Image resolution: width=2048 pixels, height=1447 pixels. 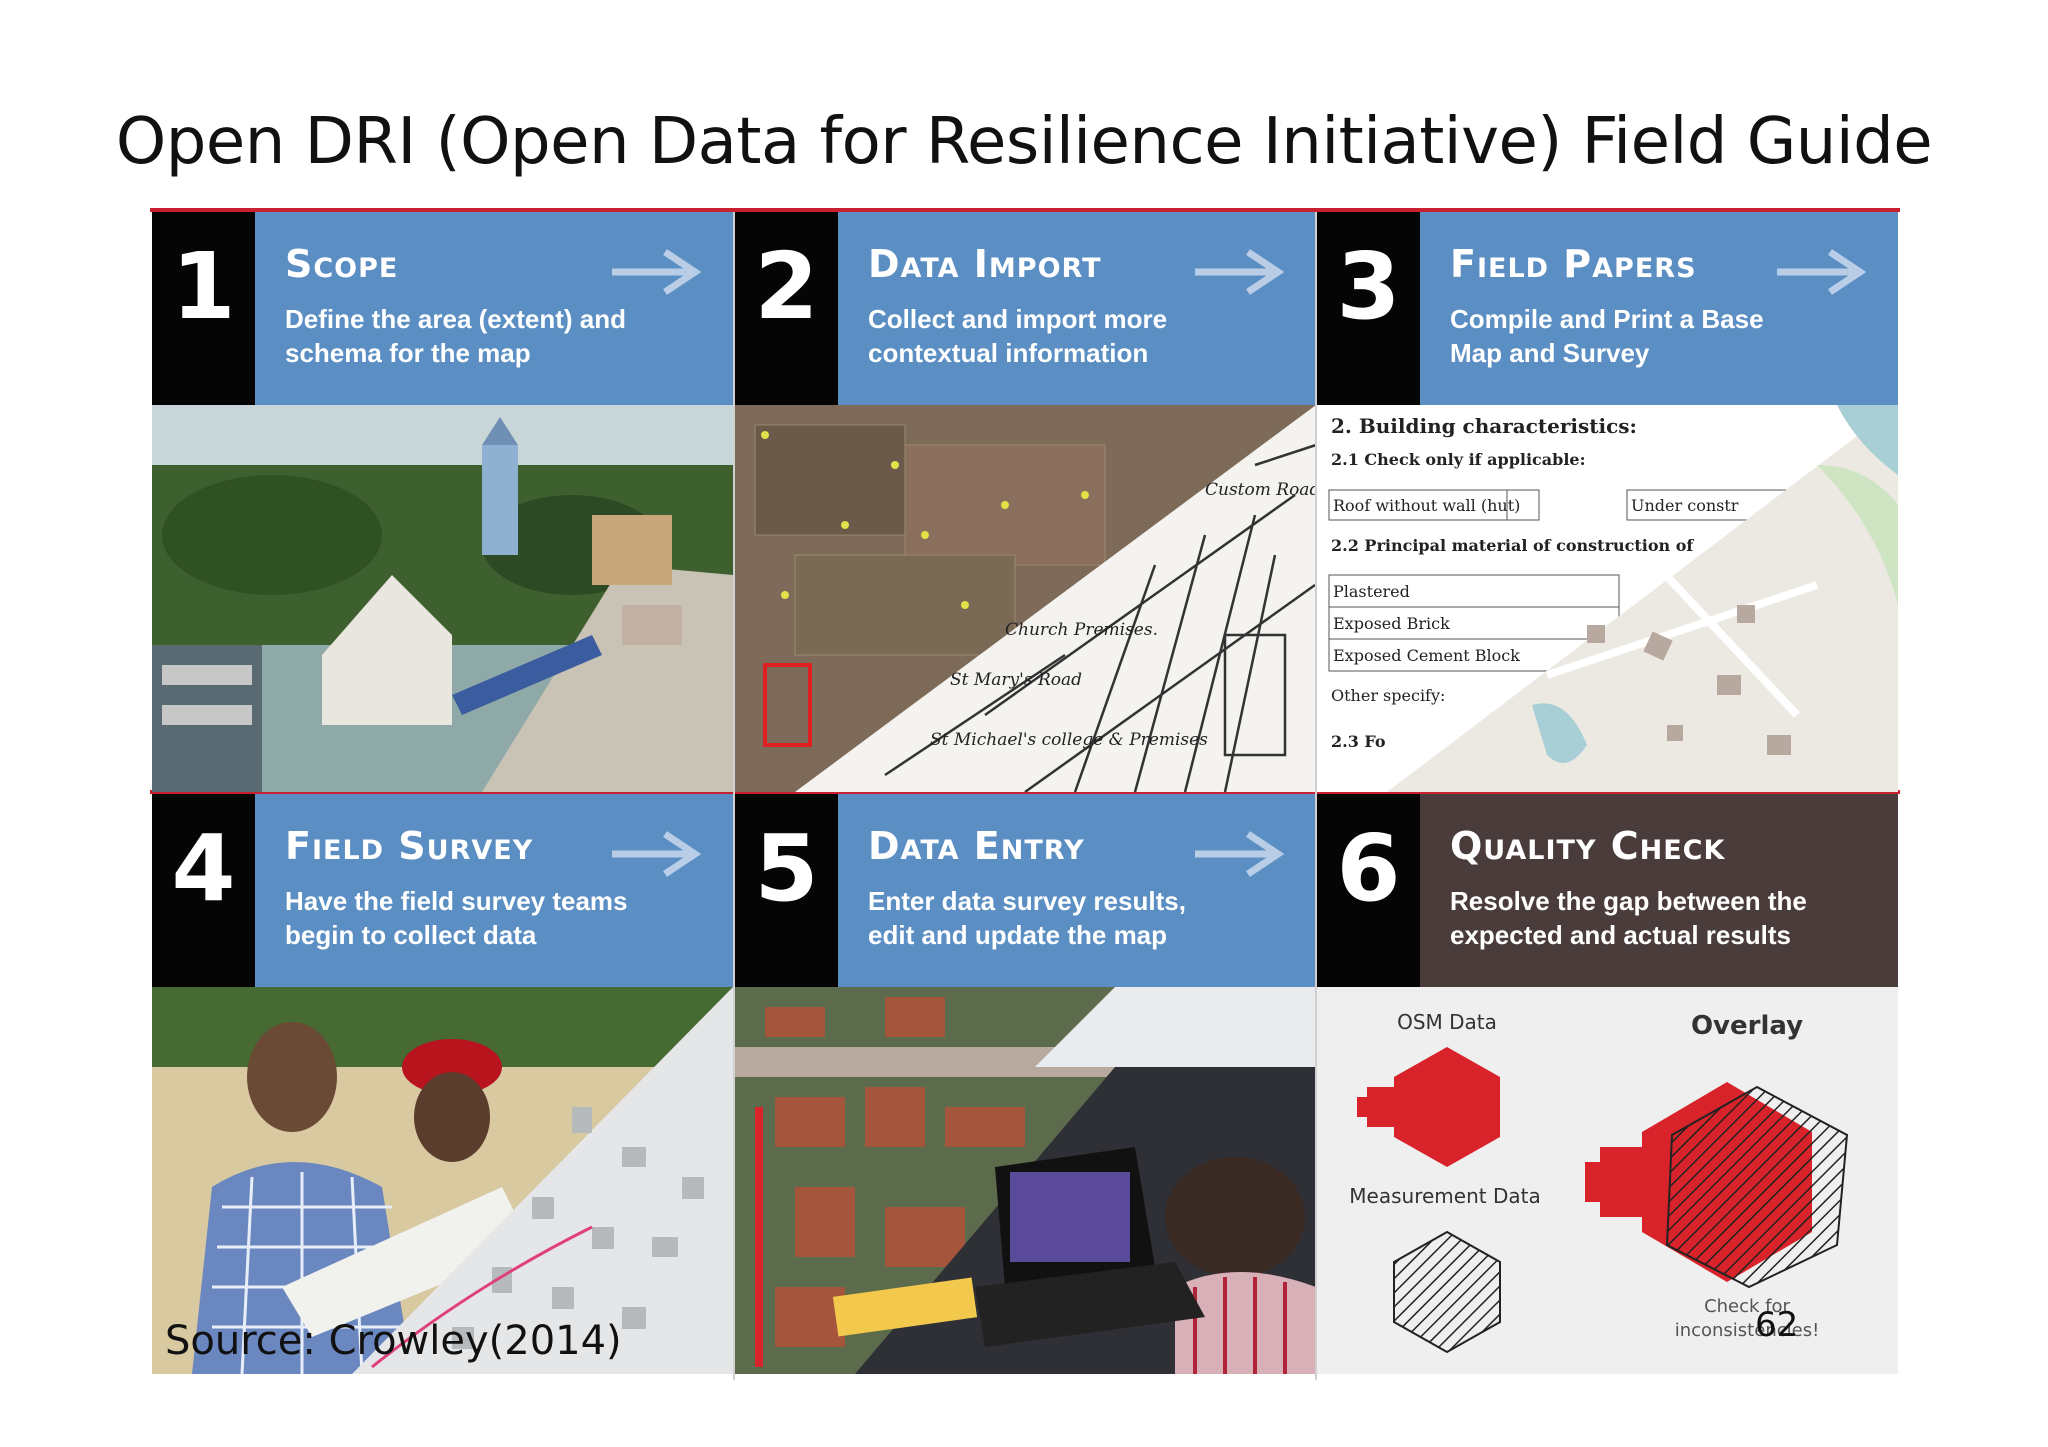 I want to click on town-photo, so click(x=442, y=598).